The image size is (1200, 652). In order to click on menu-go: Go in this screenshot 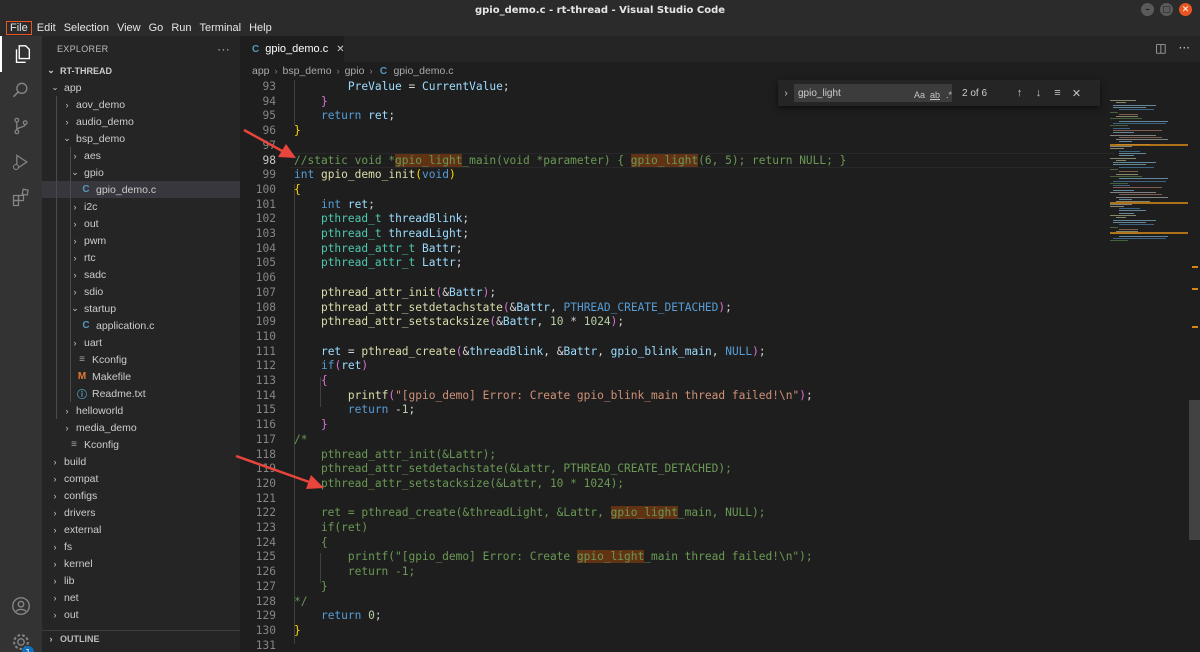, I will do `click(156, 28)`.